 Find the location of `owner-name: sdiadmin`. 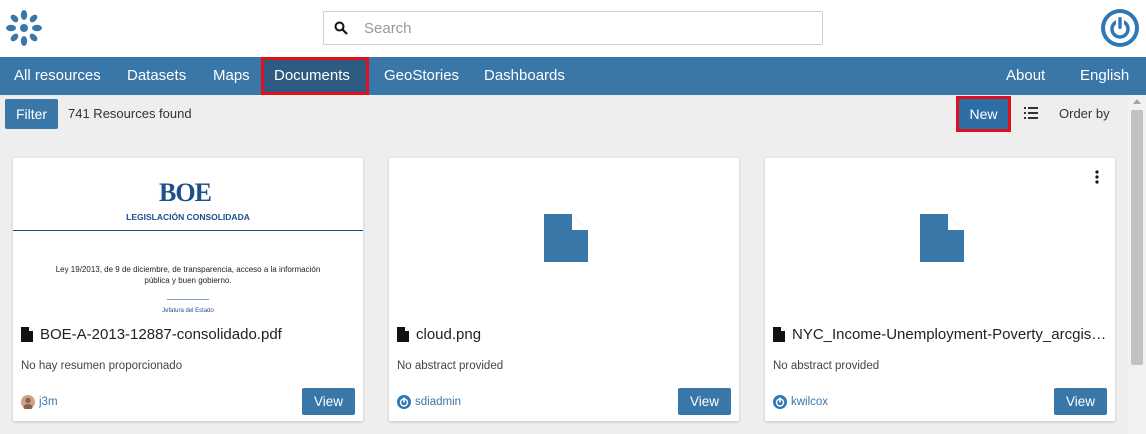

owner-name: sdiadmin is located at coordinates (438, 402).